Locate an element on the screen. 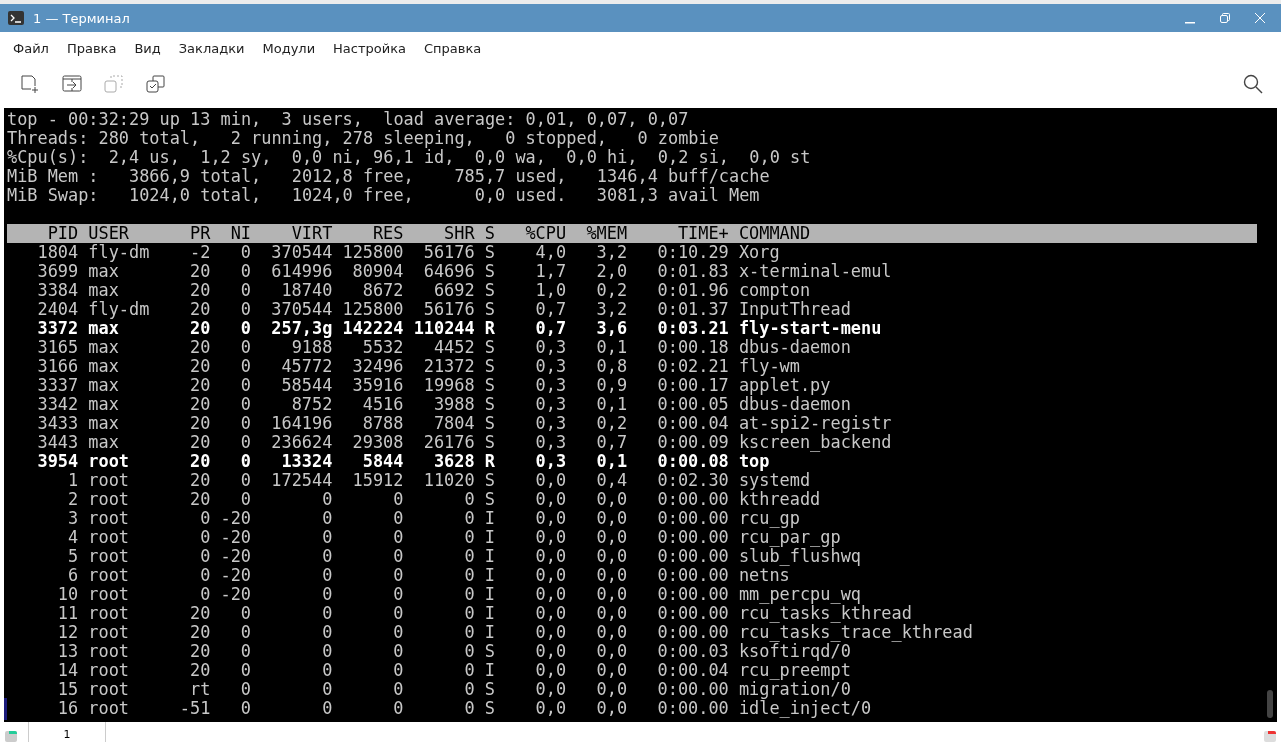 Image resolution: width=1281 pixels, height=742 pixels. table-cell-text: 11020 is located at coordinates (448, 480).